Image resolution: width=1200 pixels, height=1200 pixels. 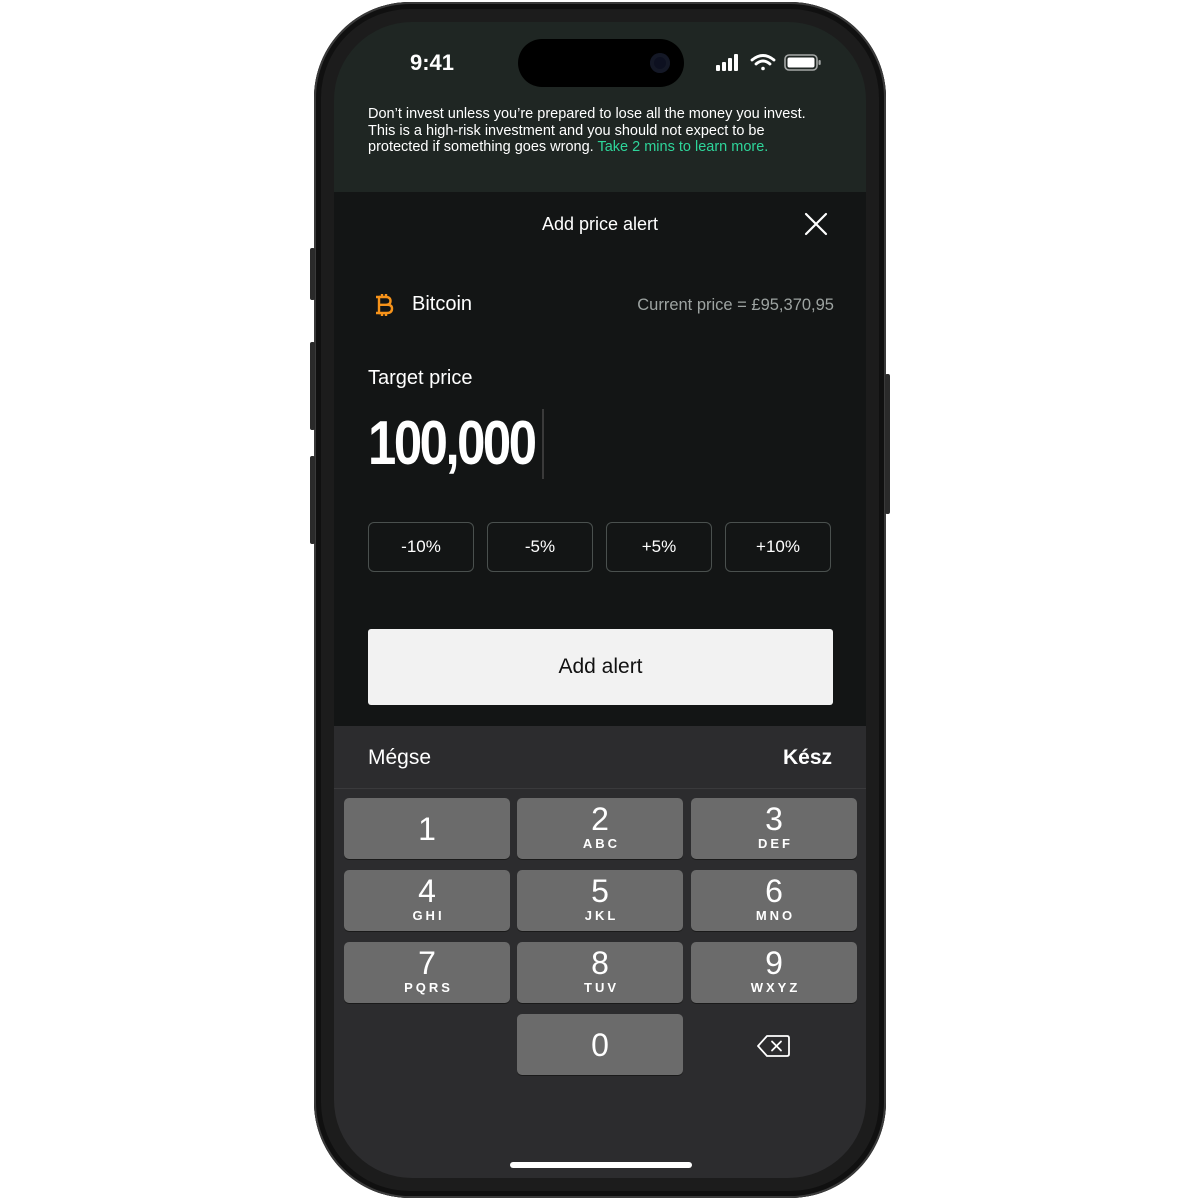 What do you see at coordinates (540, 547) in the screenshot?
I see `minus-5-percent-button: -5%` at bounding box center [540, 547].